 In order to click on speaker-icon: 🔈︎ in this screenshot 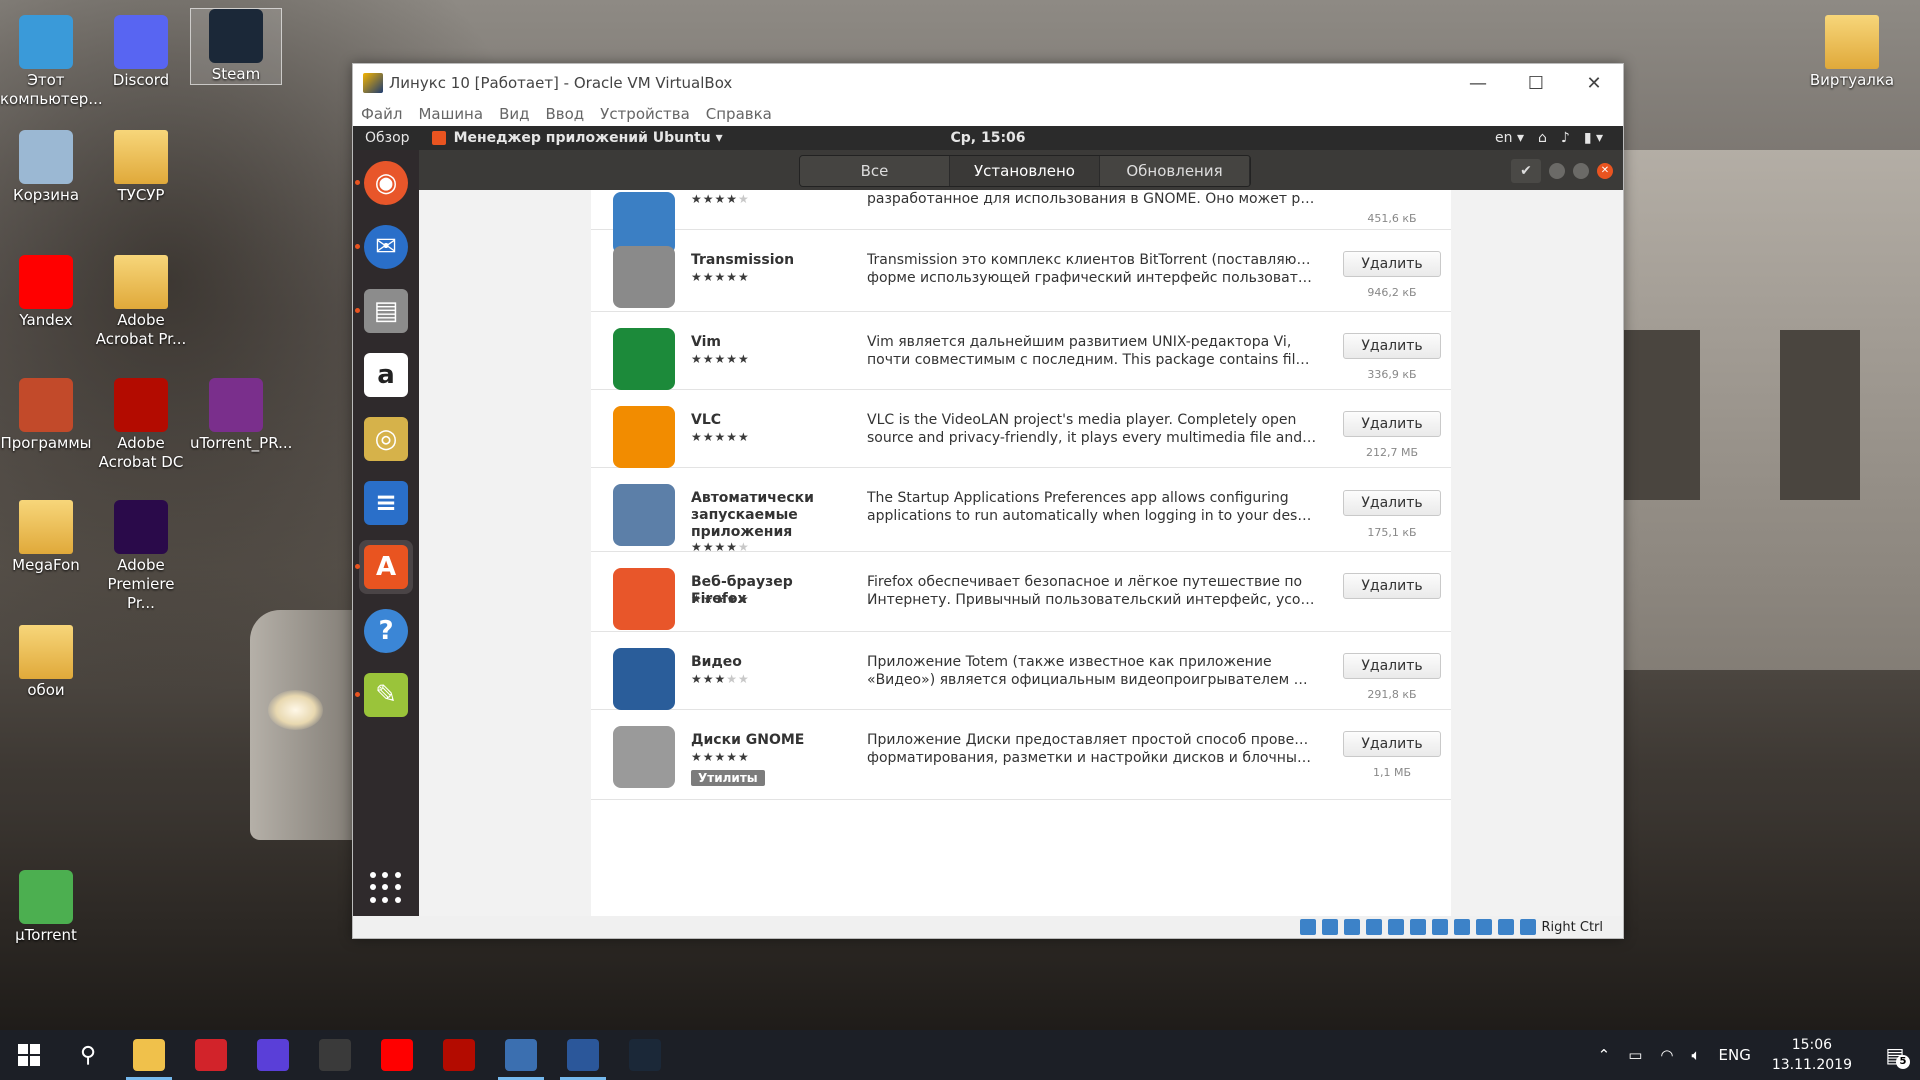, I will do `click(1695, 1055)`.